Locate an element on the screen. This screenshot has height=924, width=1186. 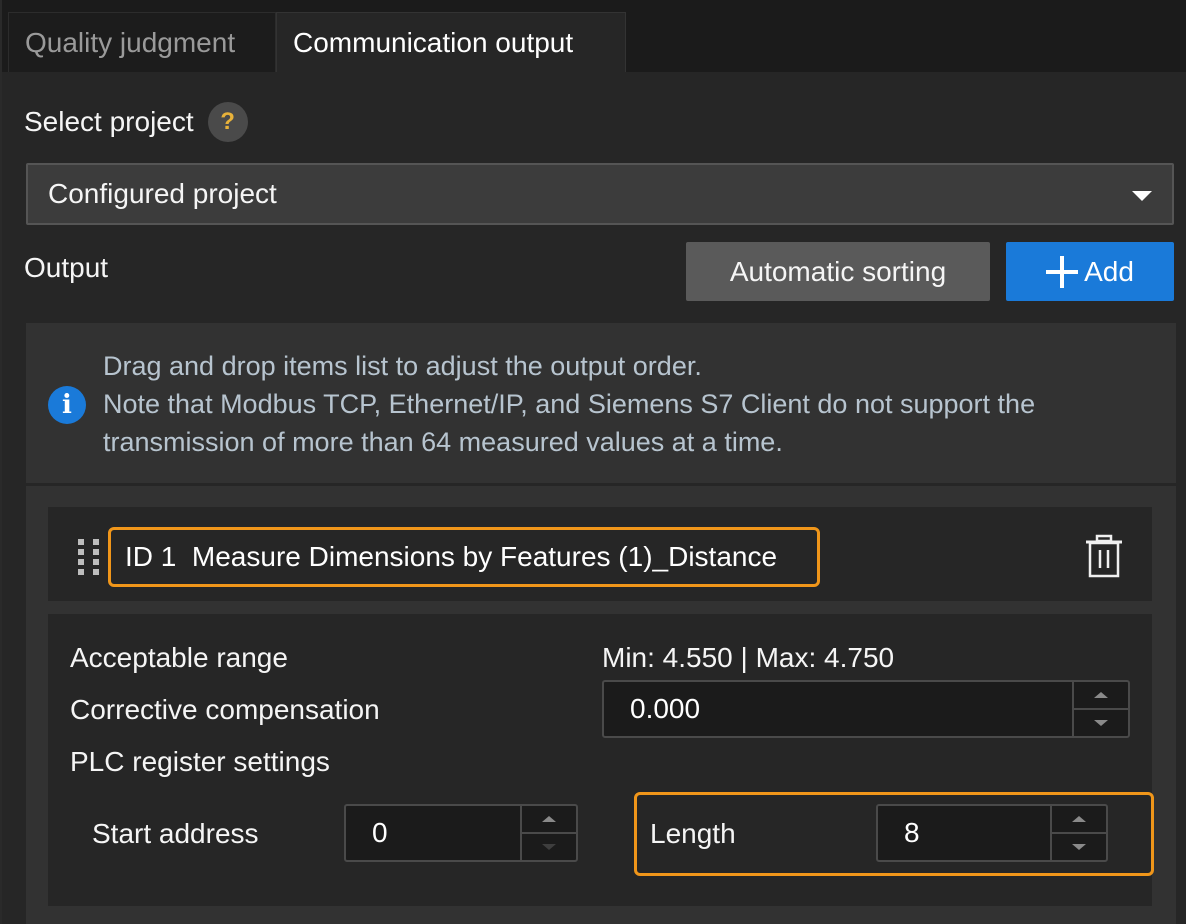
select-project-row: Select project ? is located at coordinates (136, 122).